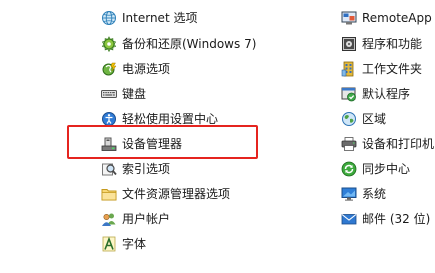 The height and width of the screenshot is (273, 435). I want to click on item-label: 工作文件夹, so click(392, 69).